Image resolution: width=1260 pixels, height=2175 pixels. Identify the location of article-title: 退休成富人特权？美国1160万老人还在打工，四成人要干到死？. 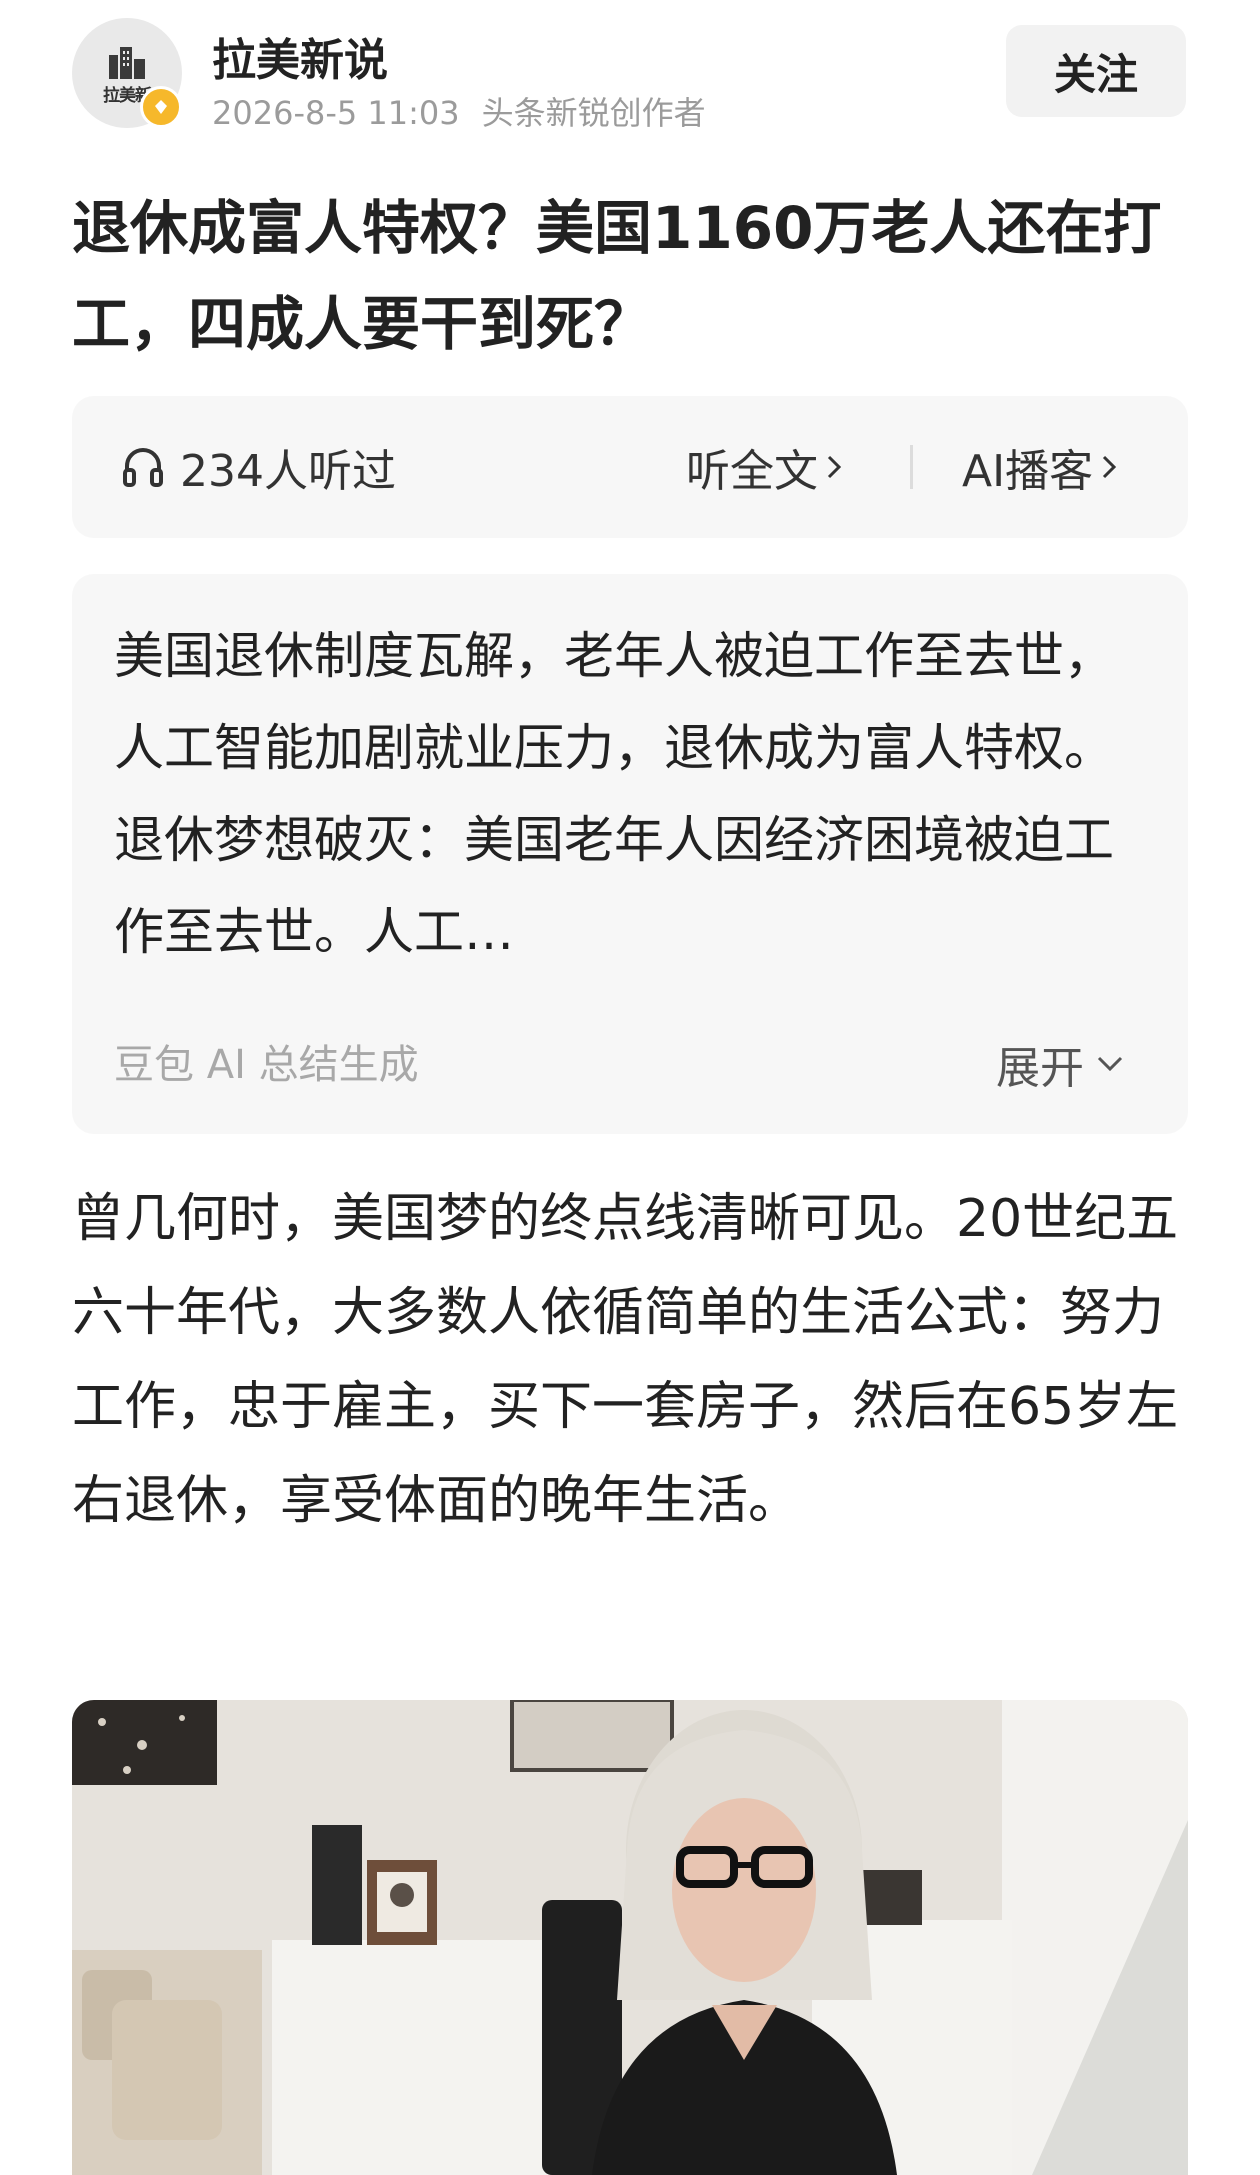
(617, 276).